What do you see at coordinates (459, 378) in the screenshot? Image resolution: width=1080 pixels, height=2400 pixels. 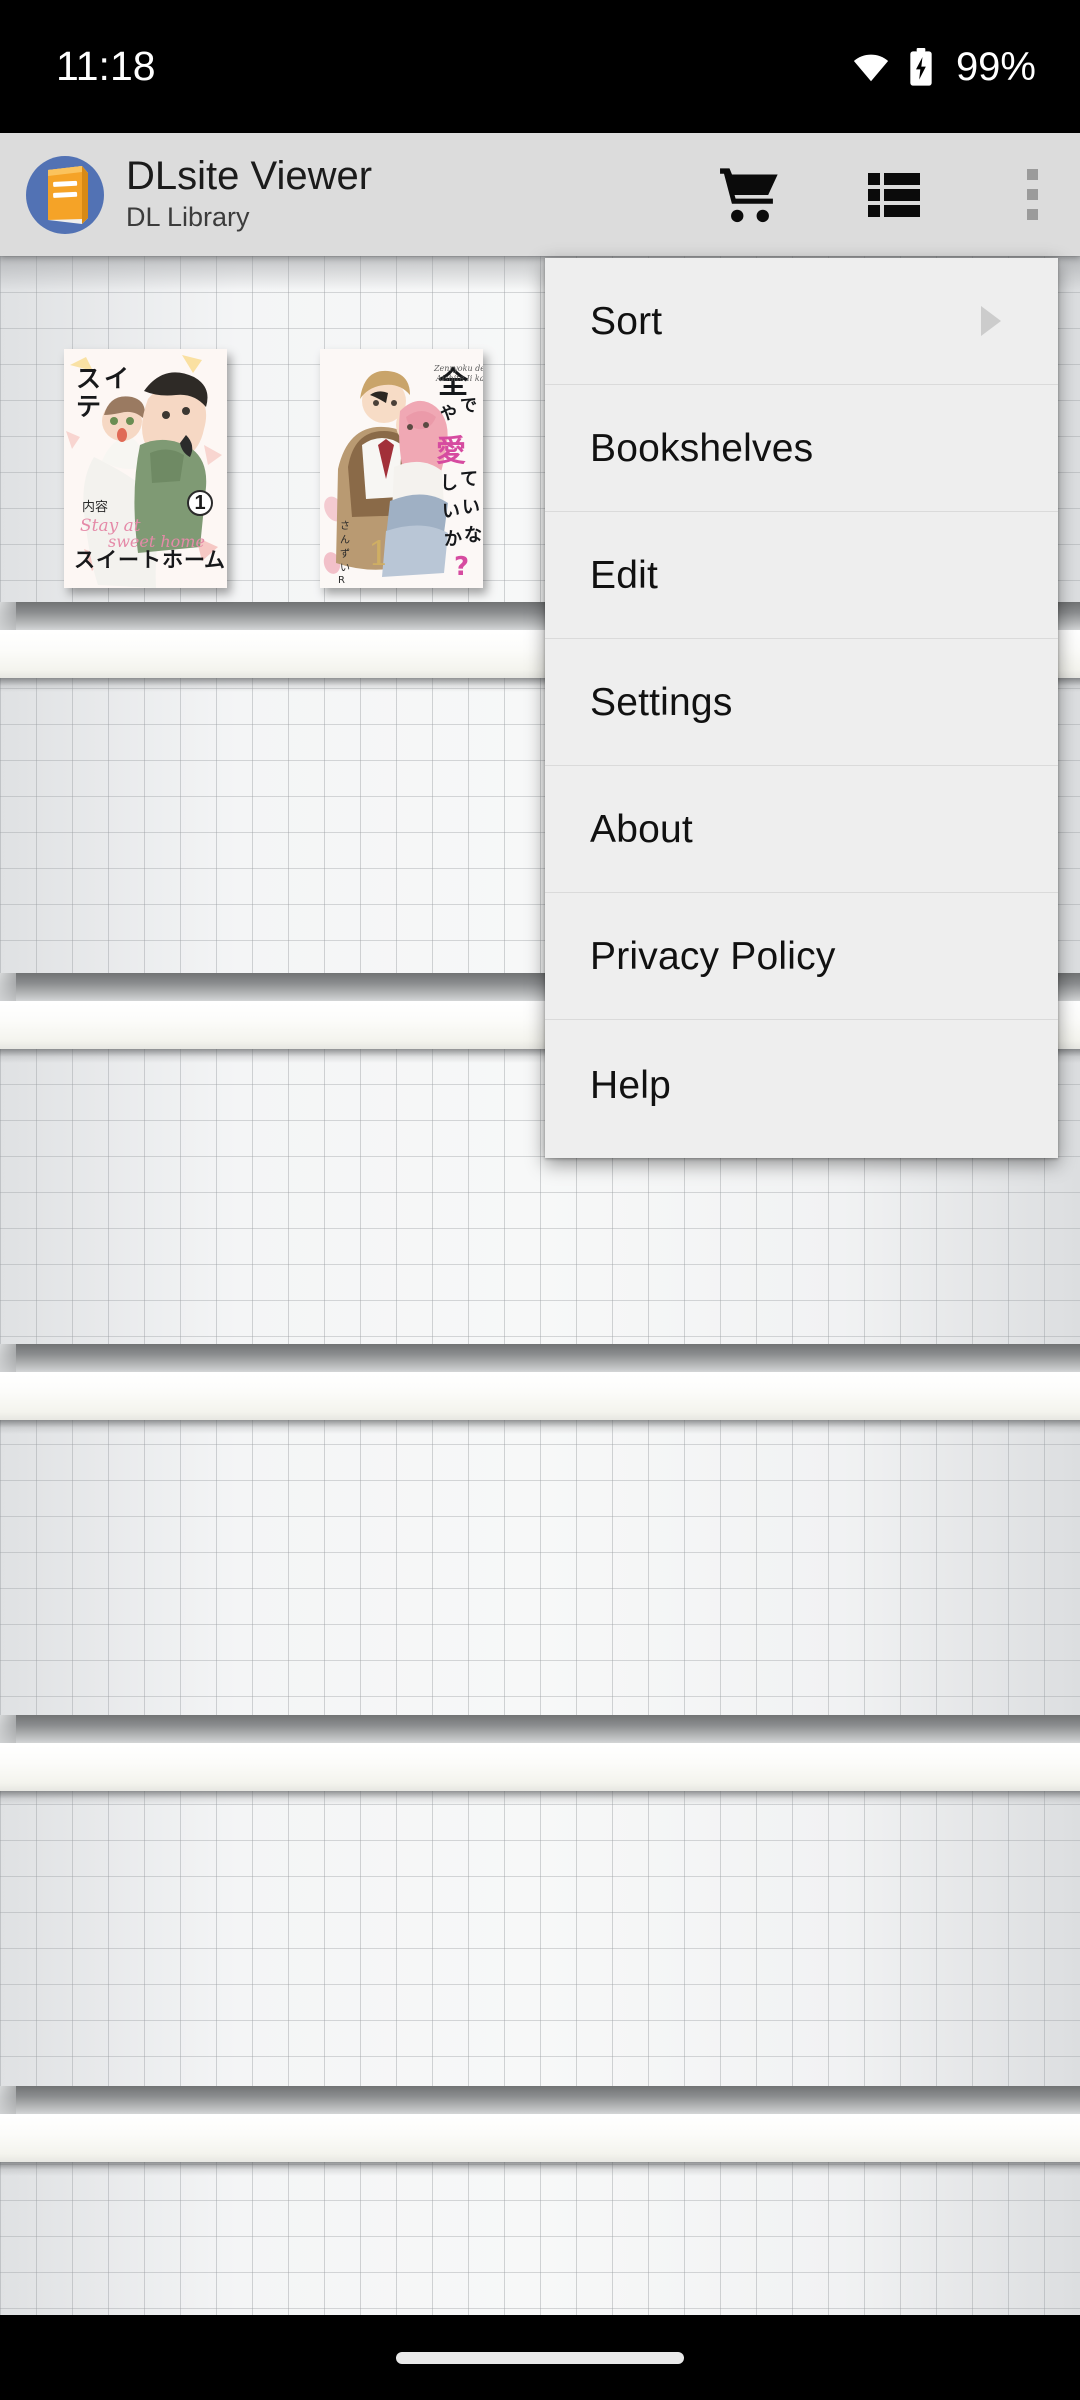 I see `svg-text: Aishite Ii kana` at bounding box center [459, 378].